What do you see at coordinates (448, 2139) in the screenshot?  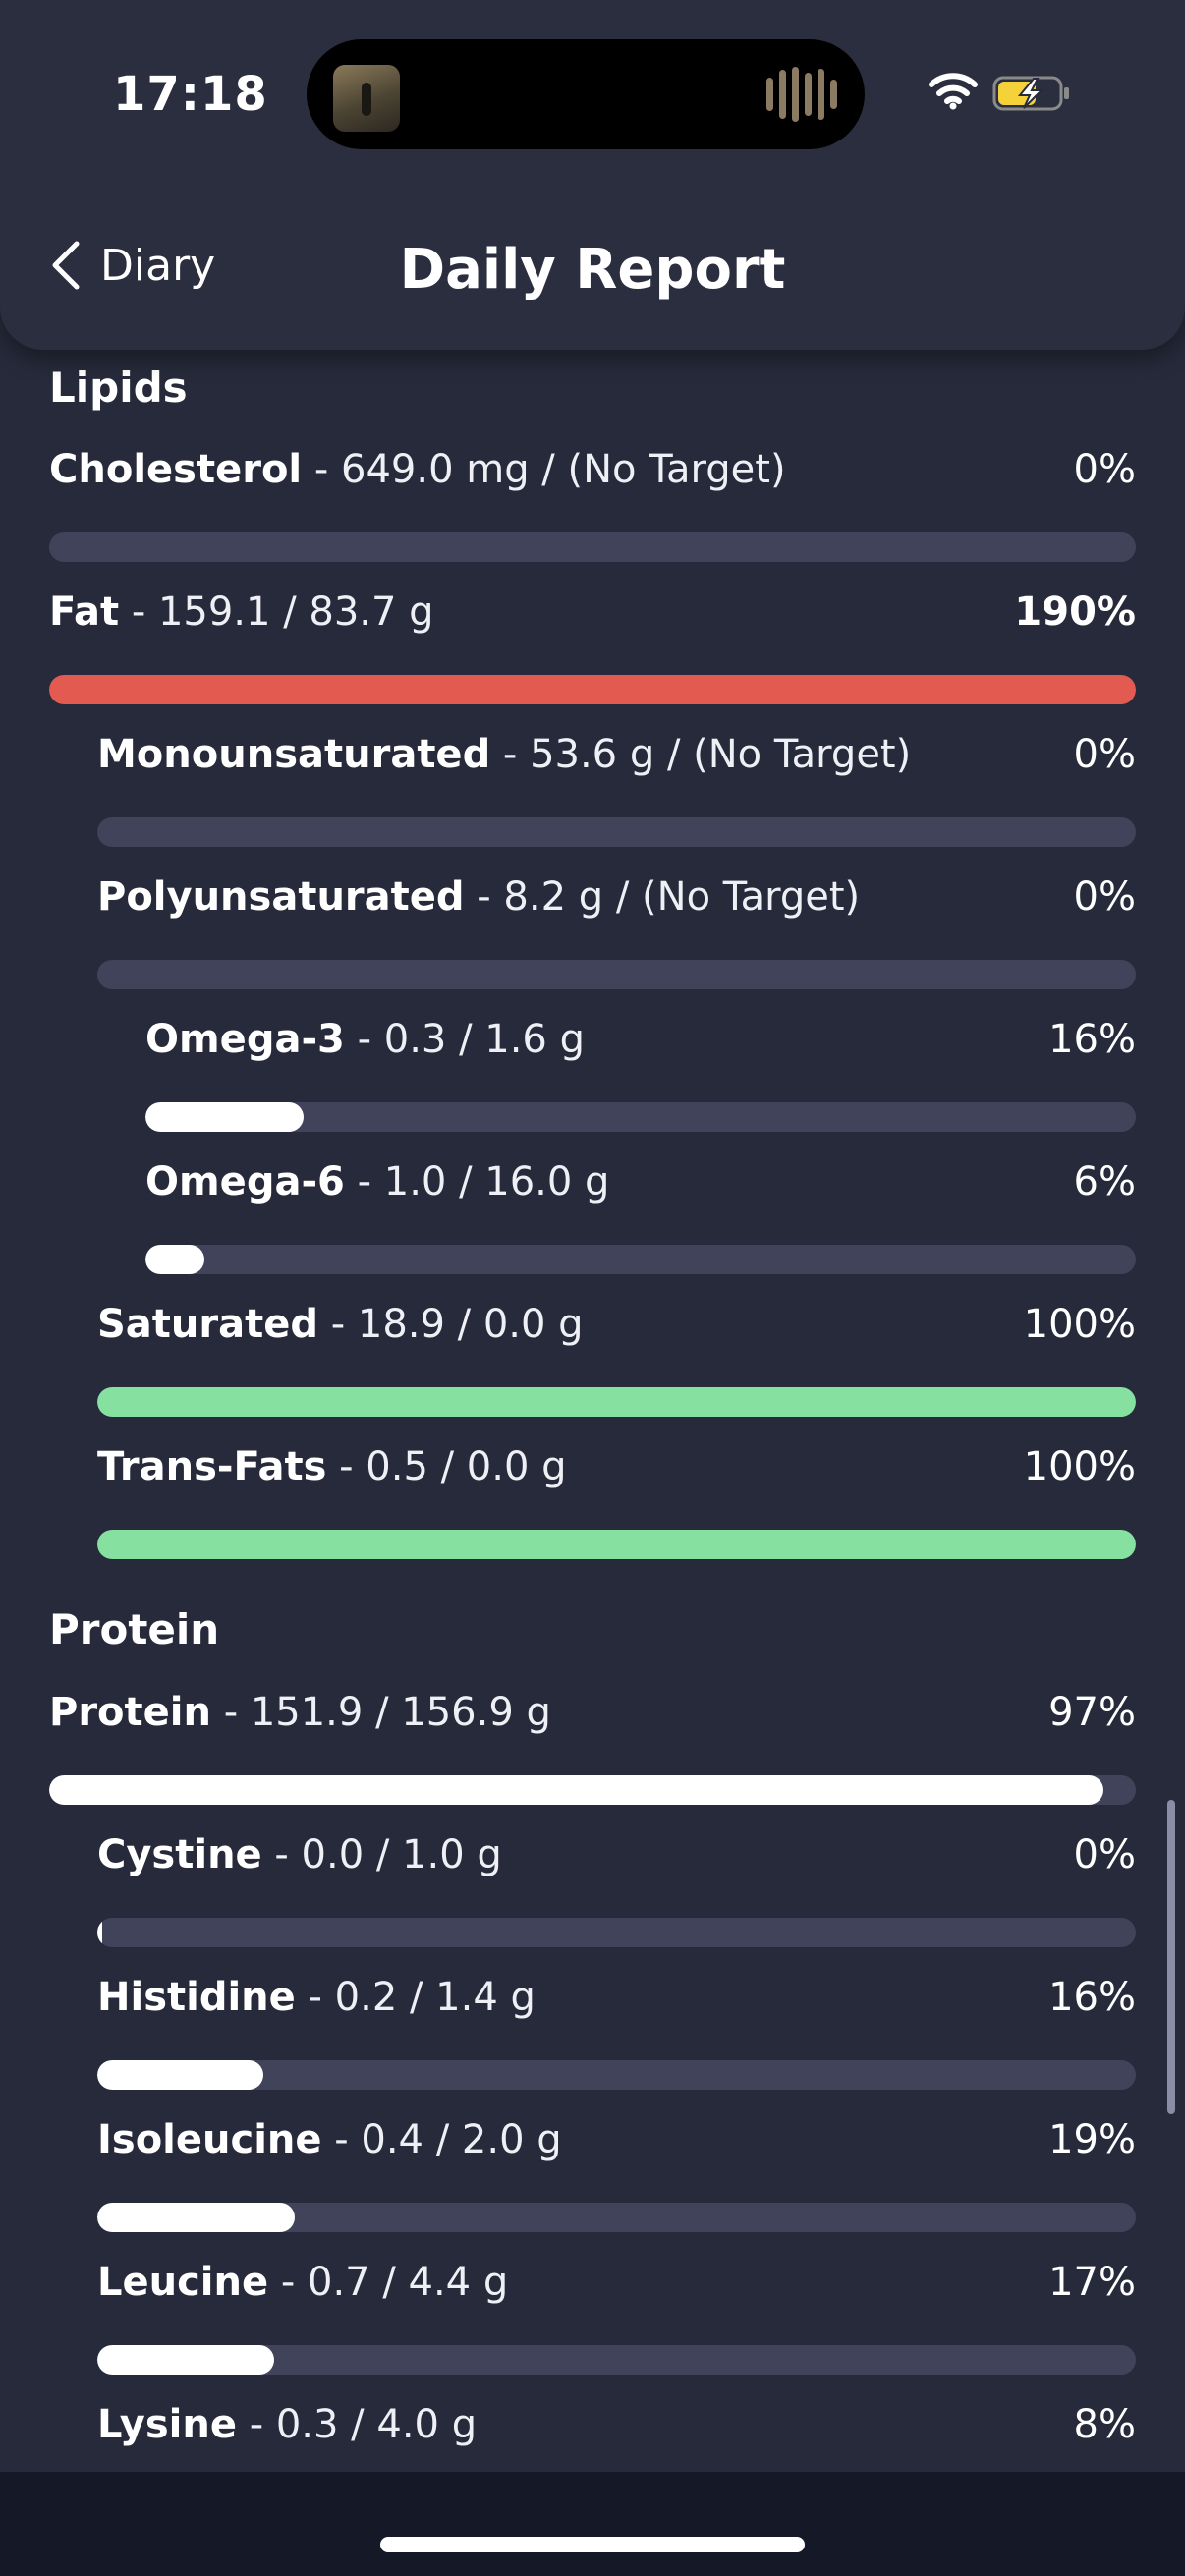 I see `nutrient-value: - 0.4 / 2.0 g` at bounding box center [448, 2139].